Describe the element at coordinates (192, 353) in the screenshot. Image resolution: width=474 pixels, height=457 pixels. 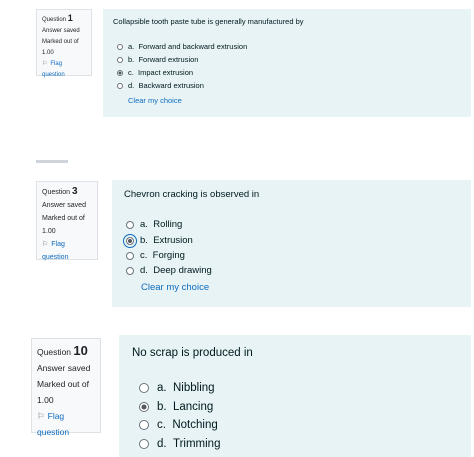
I see `question-text: No scrap is produced in` at that location.